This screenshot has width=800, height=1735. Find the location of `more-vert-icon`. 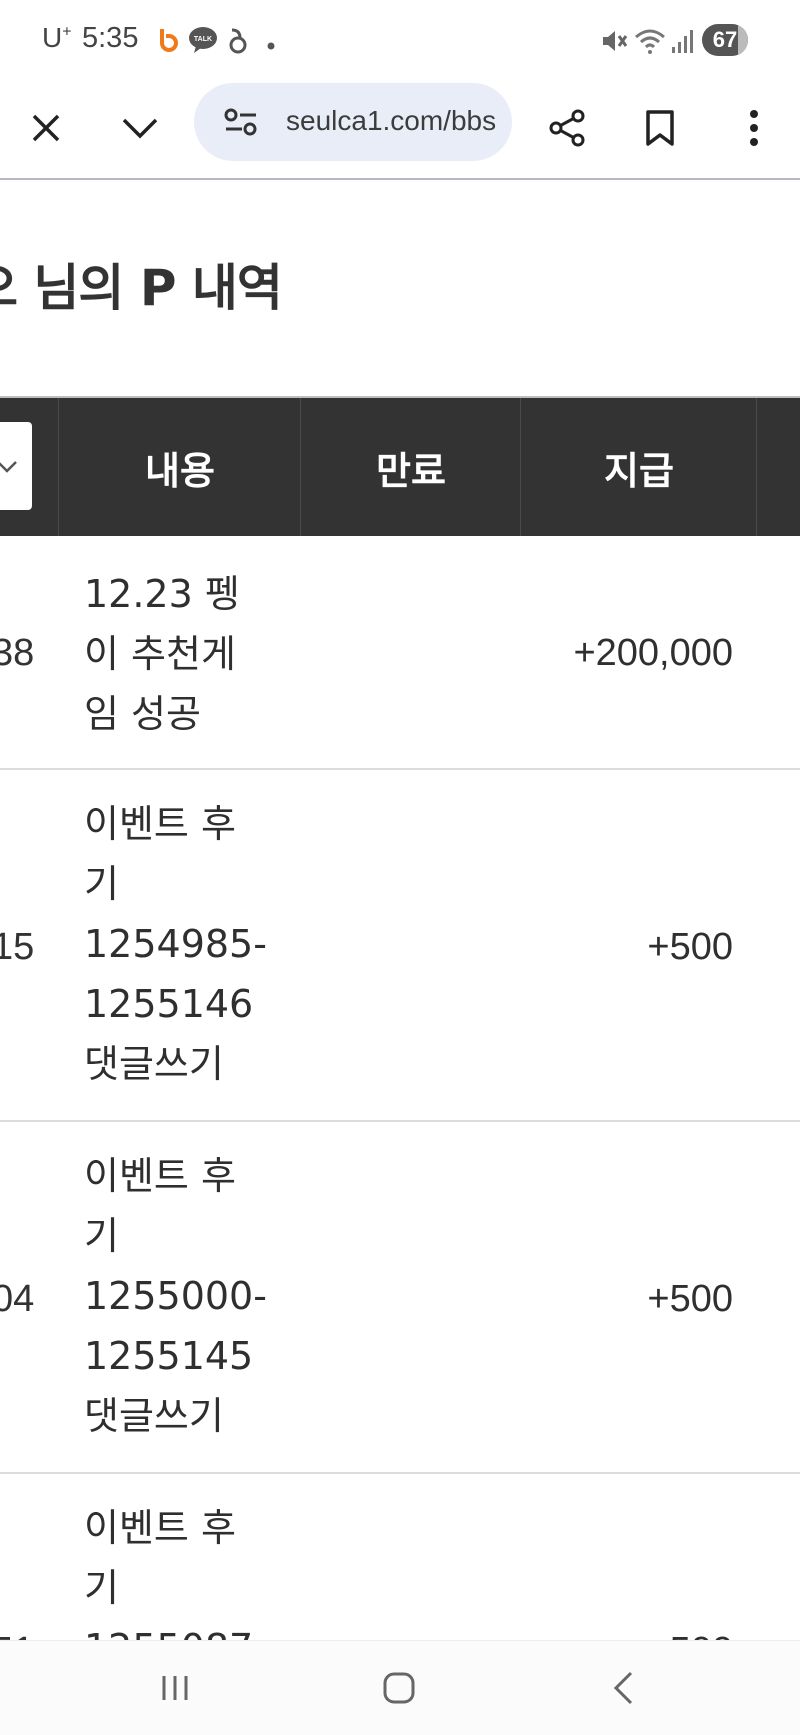

more-vert-icon is located at coordinates (754, 128).